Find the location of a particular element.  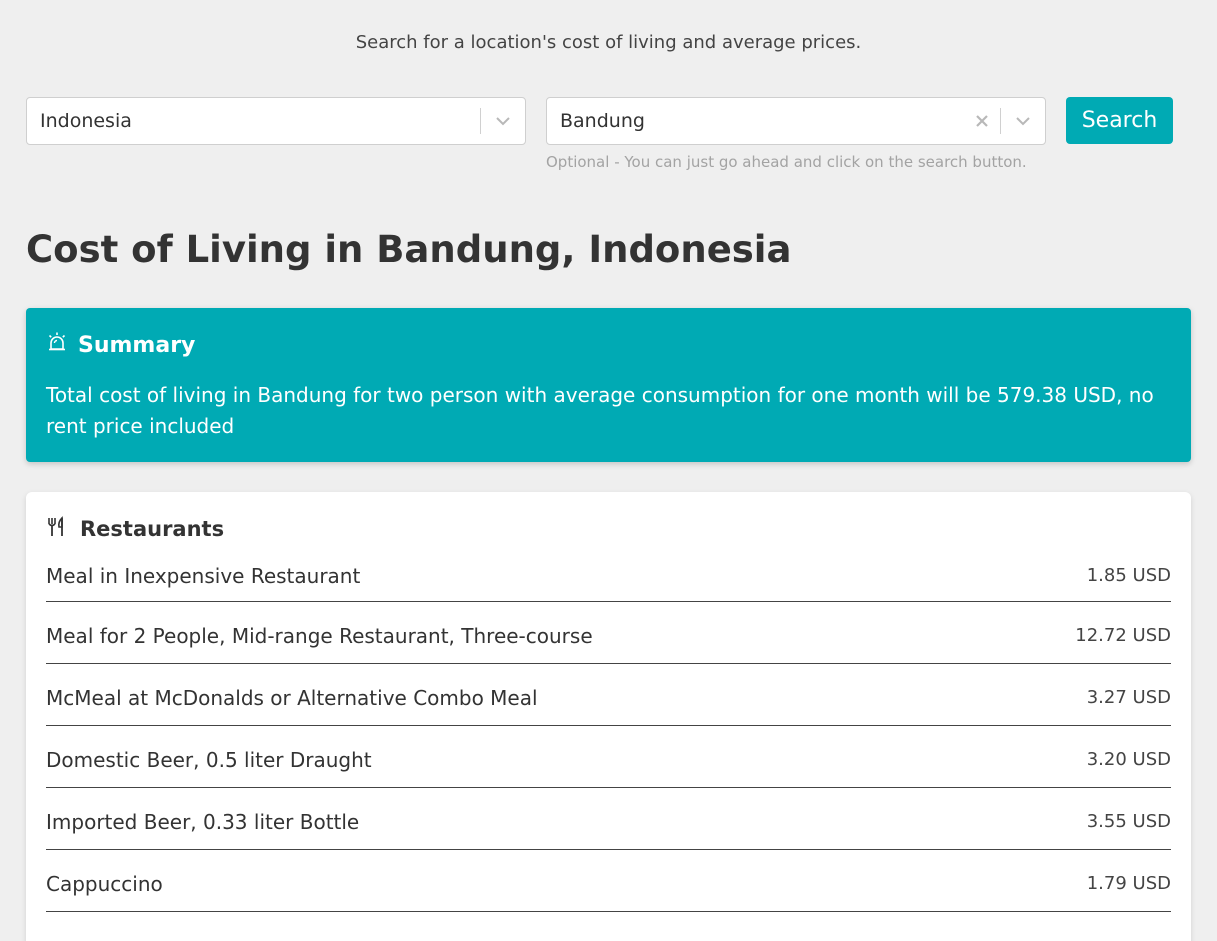

country-select: Indonesia is located at coordinates (276, 121).